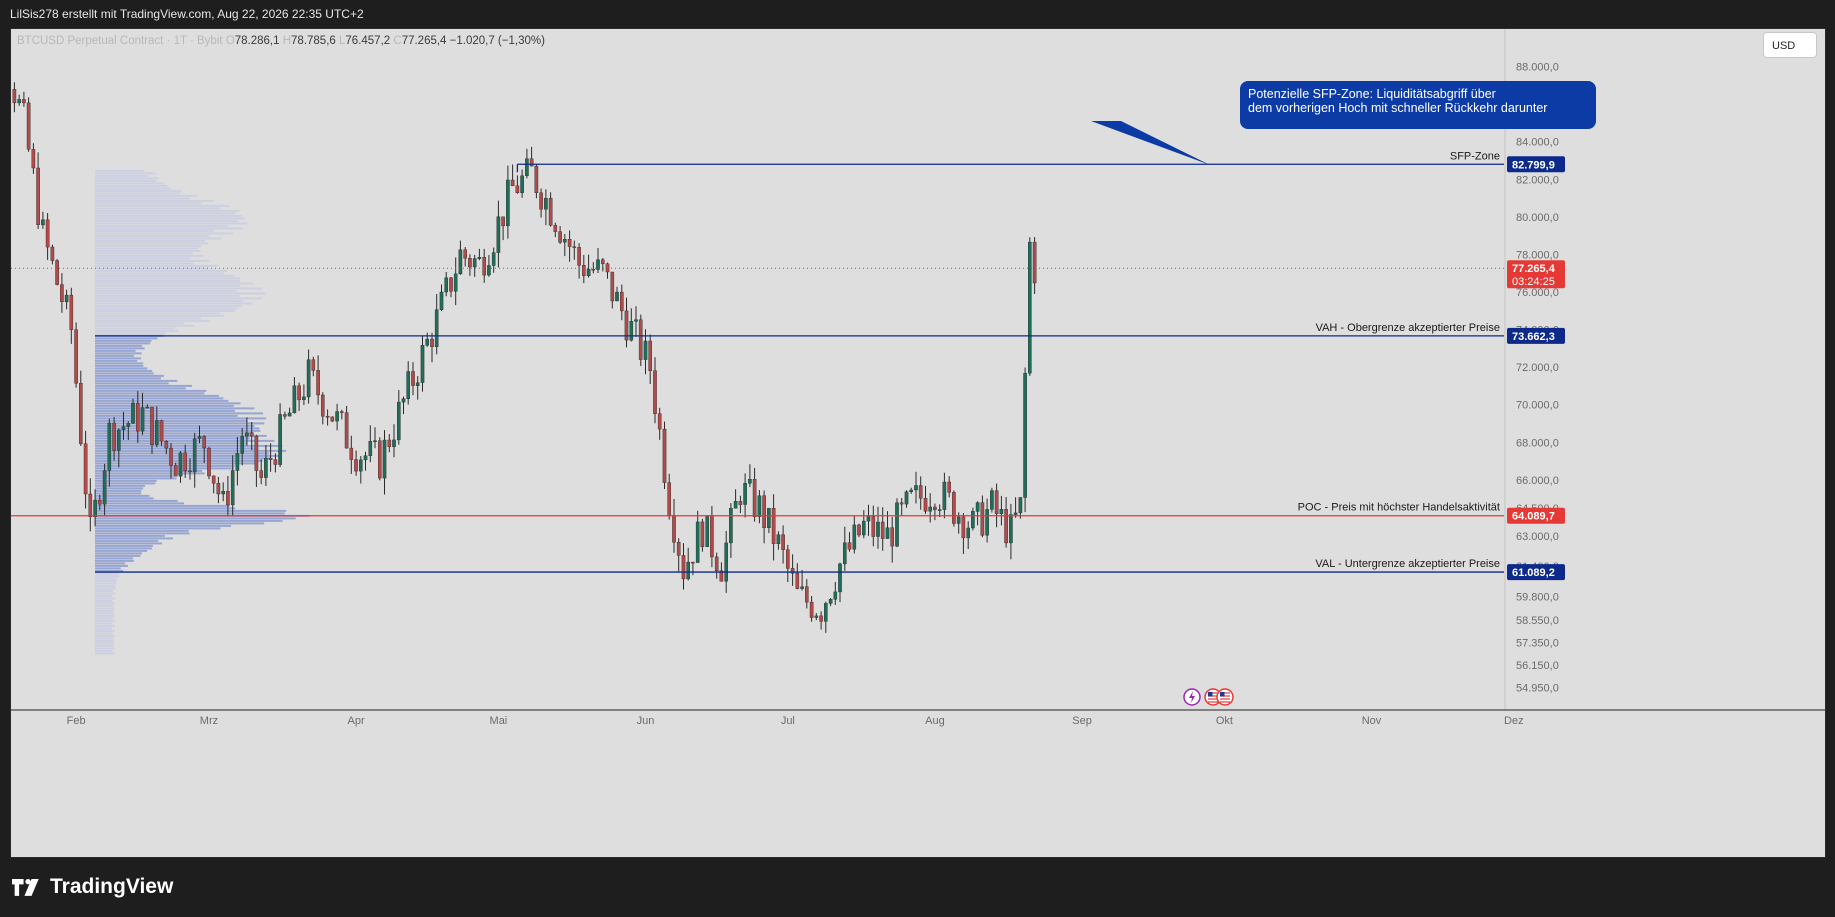 The image size is (1835, 917). What do you see at coordinates (1537, 218) in the screenshot?
I see `price-tick-label: 80.000,0` at bounding box center [1537, 218].